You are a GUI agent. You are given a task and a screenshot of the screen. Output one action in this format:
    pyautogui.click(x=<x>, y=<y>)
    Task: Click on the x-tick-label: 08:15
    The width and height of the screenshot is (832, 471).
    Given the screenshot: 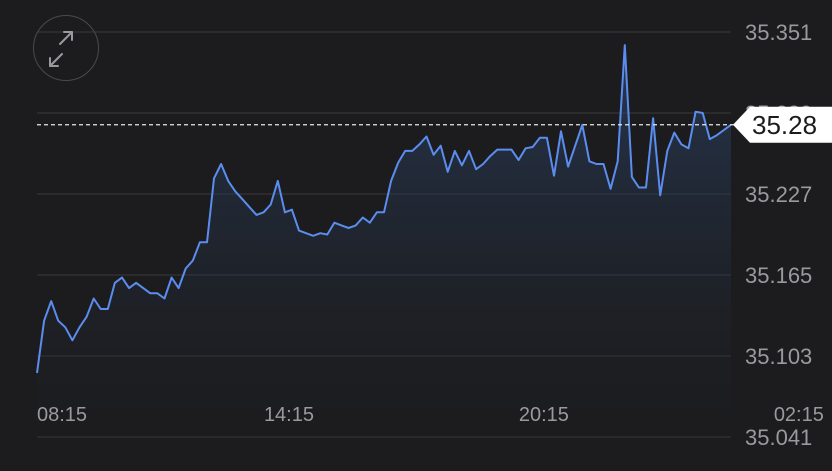 What is the action you would take?
    pyautogui.click(x=62, y=415)
    